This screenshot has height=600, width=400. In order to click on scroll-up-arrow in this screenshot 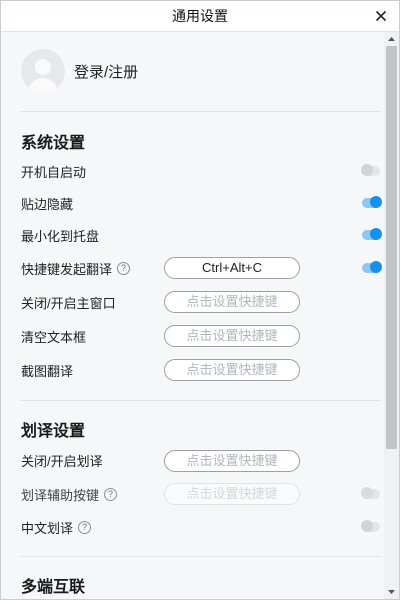, I will do `click(391, 39)`.